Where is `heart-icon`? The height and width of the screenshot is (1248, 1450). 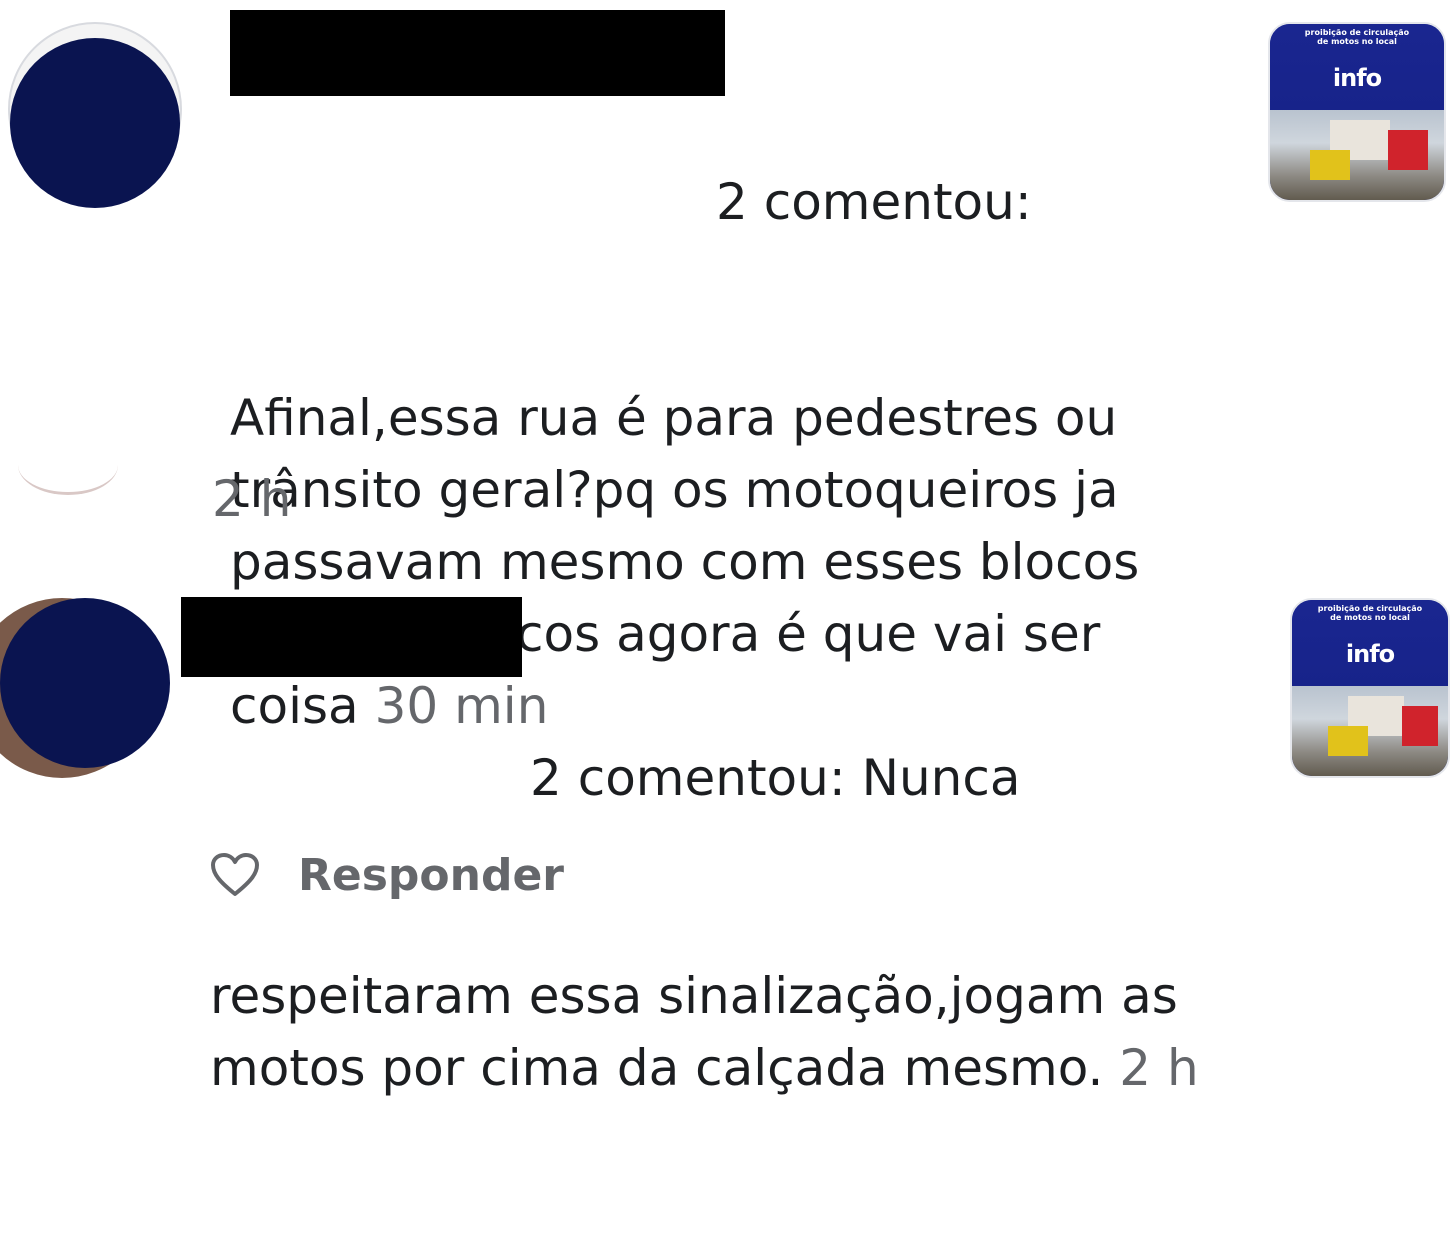 heart-icon is located at coordinates (235, 875).